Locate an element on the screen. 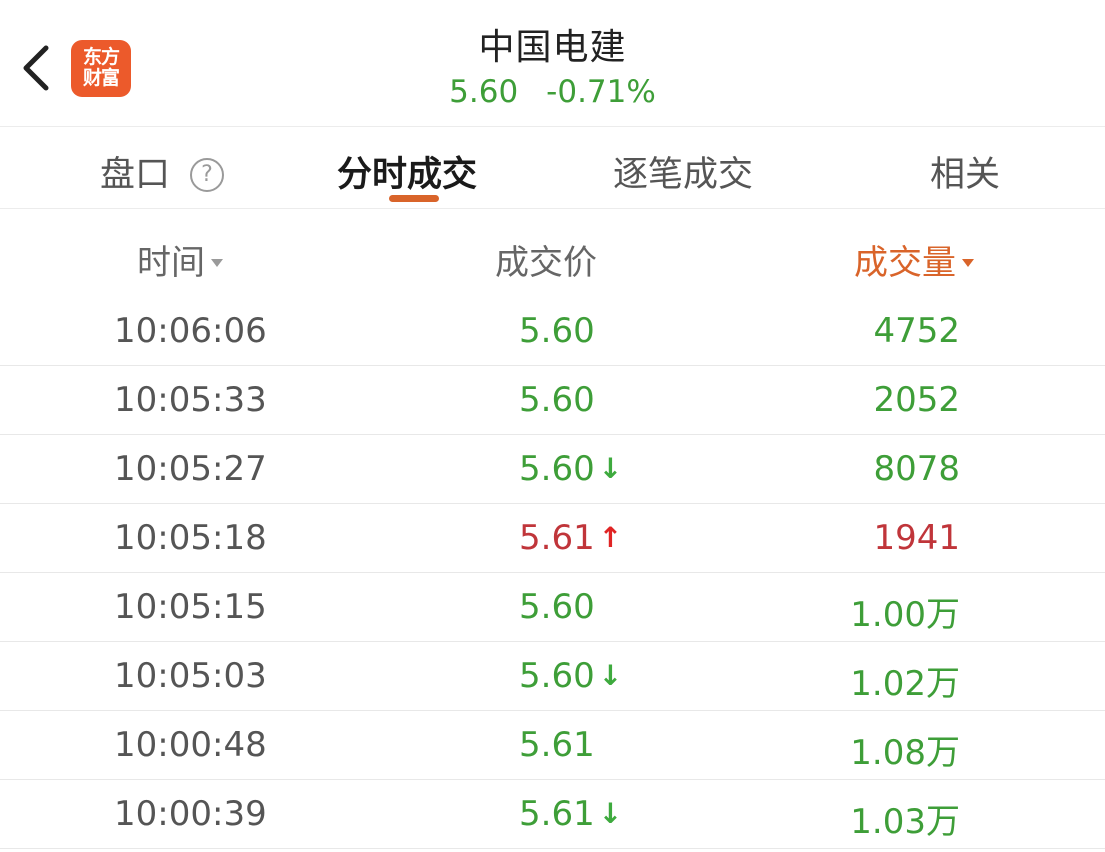 The width and height of the screenshot is (1105, 852). tab-tick-trades: 逐笔成交 is located at coordinates (683, 171).